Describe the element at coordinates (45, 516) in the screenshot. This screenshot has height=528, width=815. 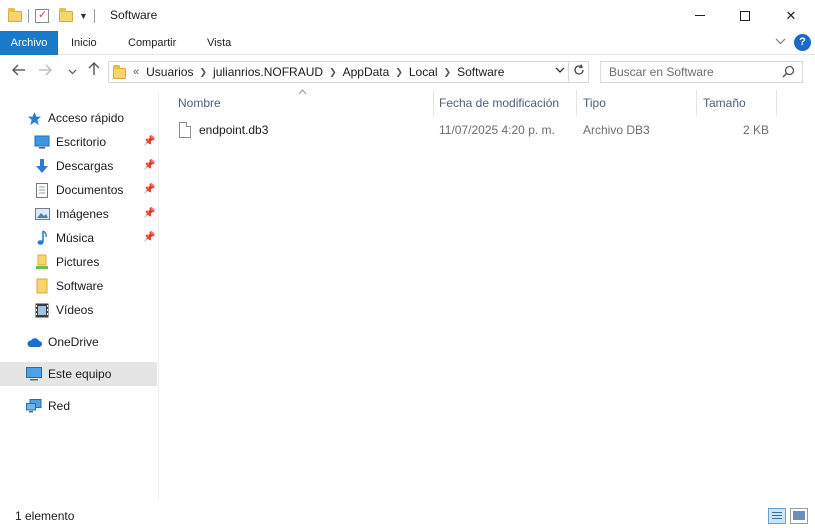
I see `item-count: 1 elemento` at that location.